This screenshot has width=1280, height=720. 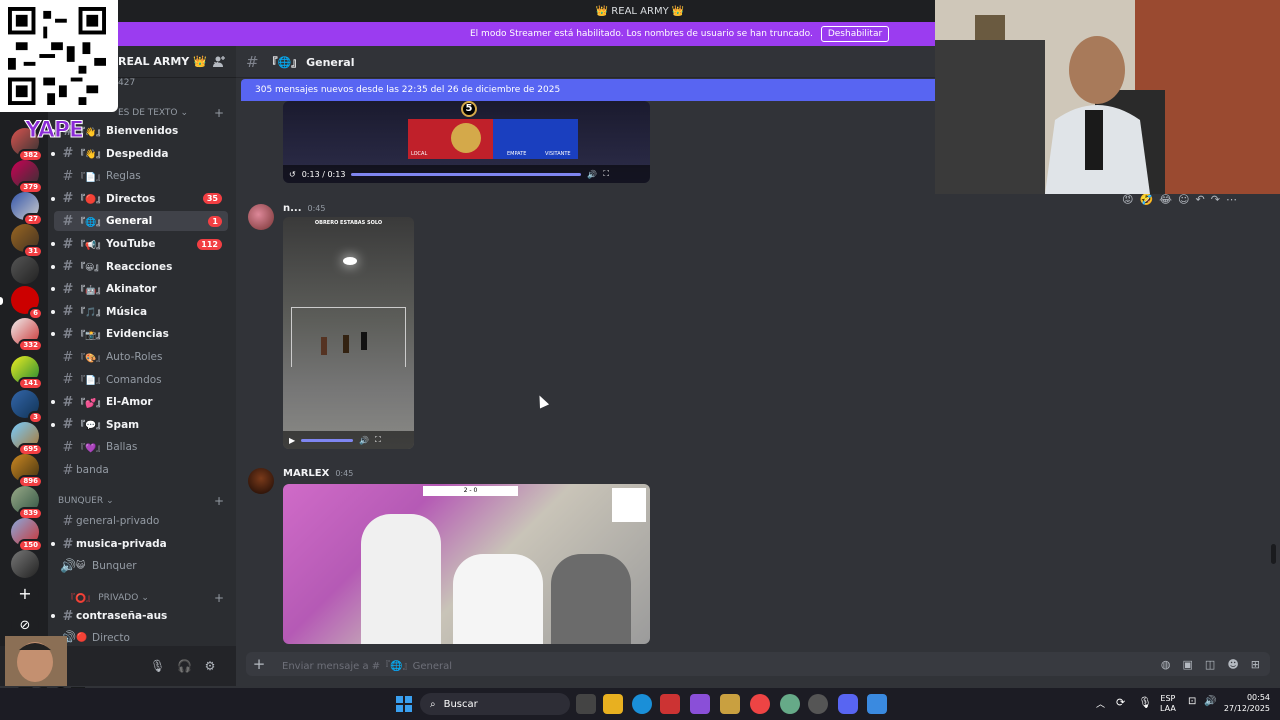 What do you see at coordinates (404, 704) in the screenshot?
I see `windows-start-icon` at bounding box center [404, 704].